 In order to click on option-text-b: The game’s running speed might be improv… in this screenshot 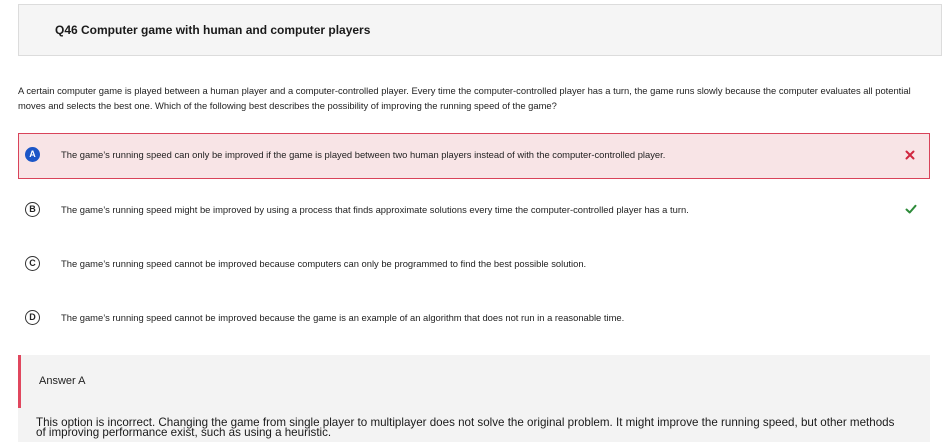, I will do `click(375, 209)`.